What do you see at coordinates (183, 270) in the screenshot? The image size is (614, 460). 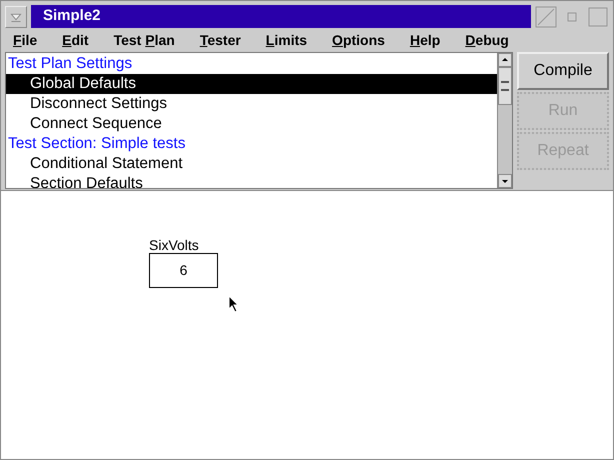 I see `variable-value: 6` at bounding box center [183, 270].